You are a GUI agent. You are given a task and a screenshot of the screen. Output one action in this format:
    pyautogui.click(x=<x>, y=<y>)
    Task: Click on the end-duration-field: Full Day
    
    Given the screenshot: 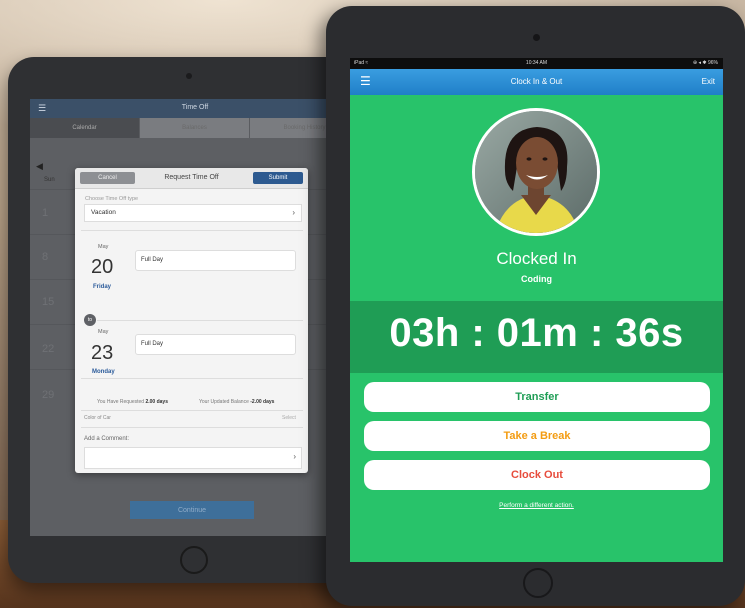 What is the action you would take?
    pyautogui.click(x=215, y=344)
    